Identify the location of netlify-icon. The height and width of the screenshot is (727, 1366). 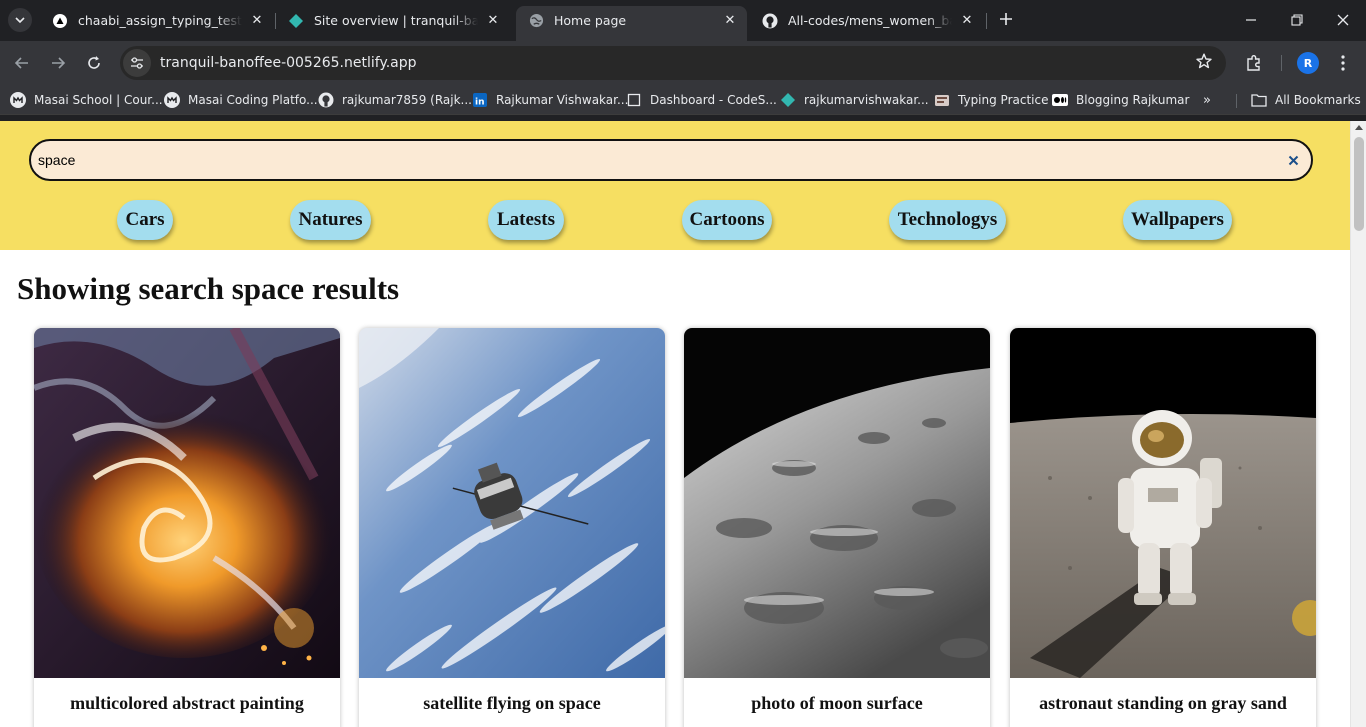
(296, 21).